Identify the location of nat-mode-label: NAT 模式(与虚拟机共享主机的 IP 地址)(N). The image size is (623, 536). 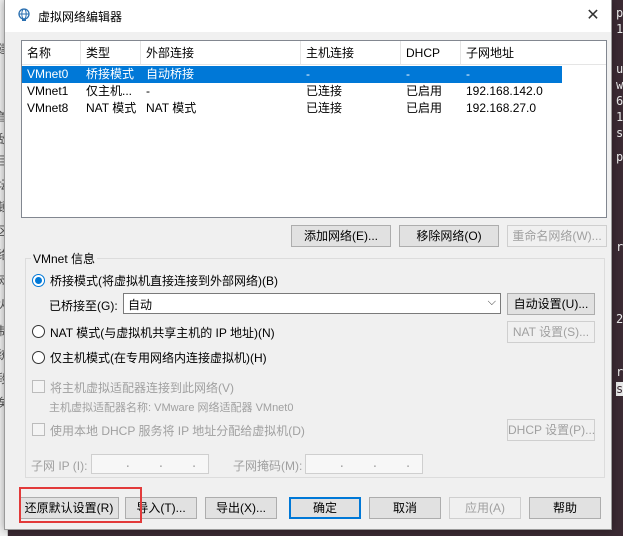
(162, 332).